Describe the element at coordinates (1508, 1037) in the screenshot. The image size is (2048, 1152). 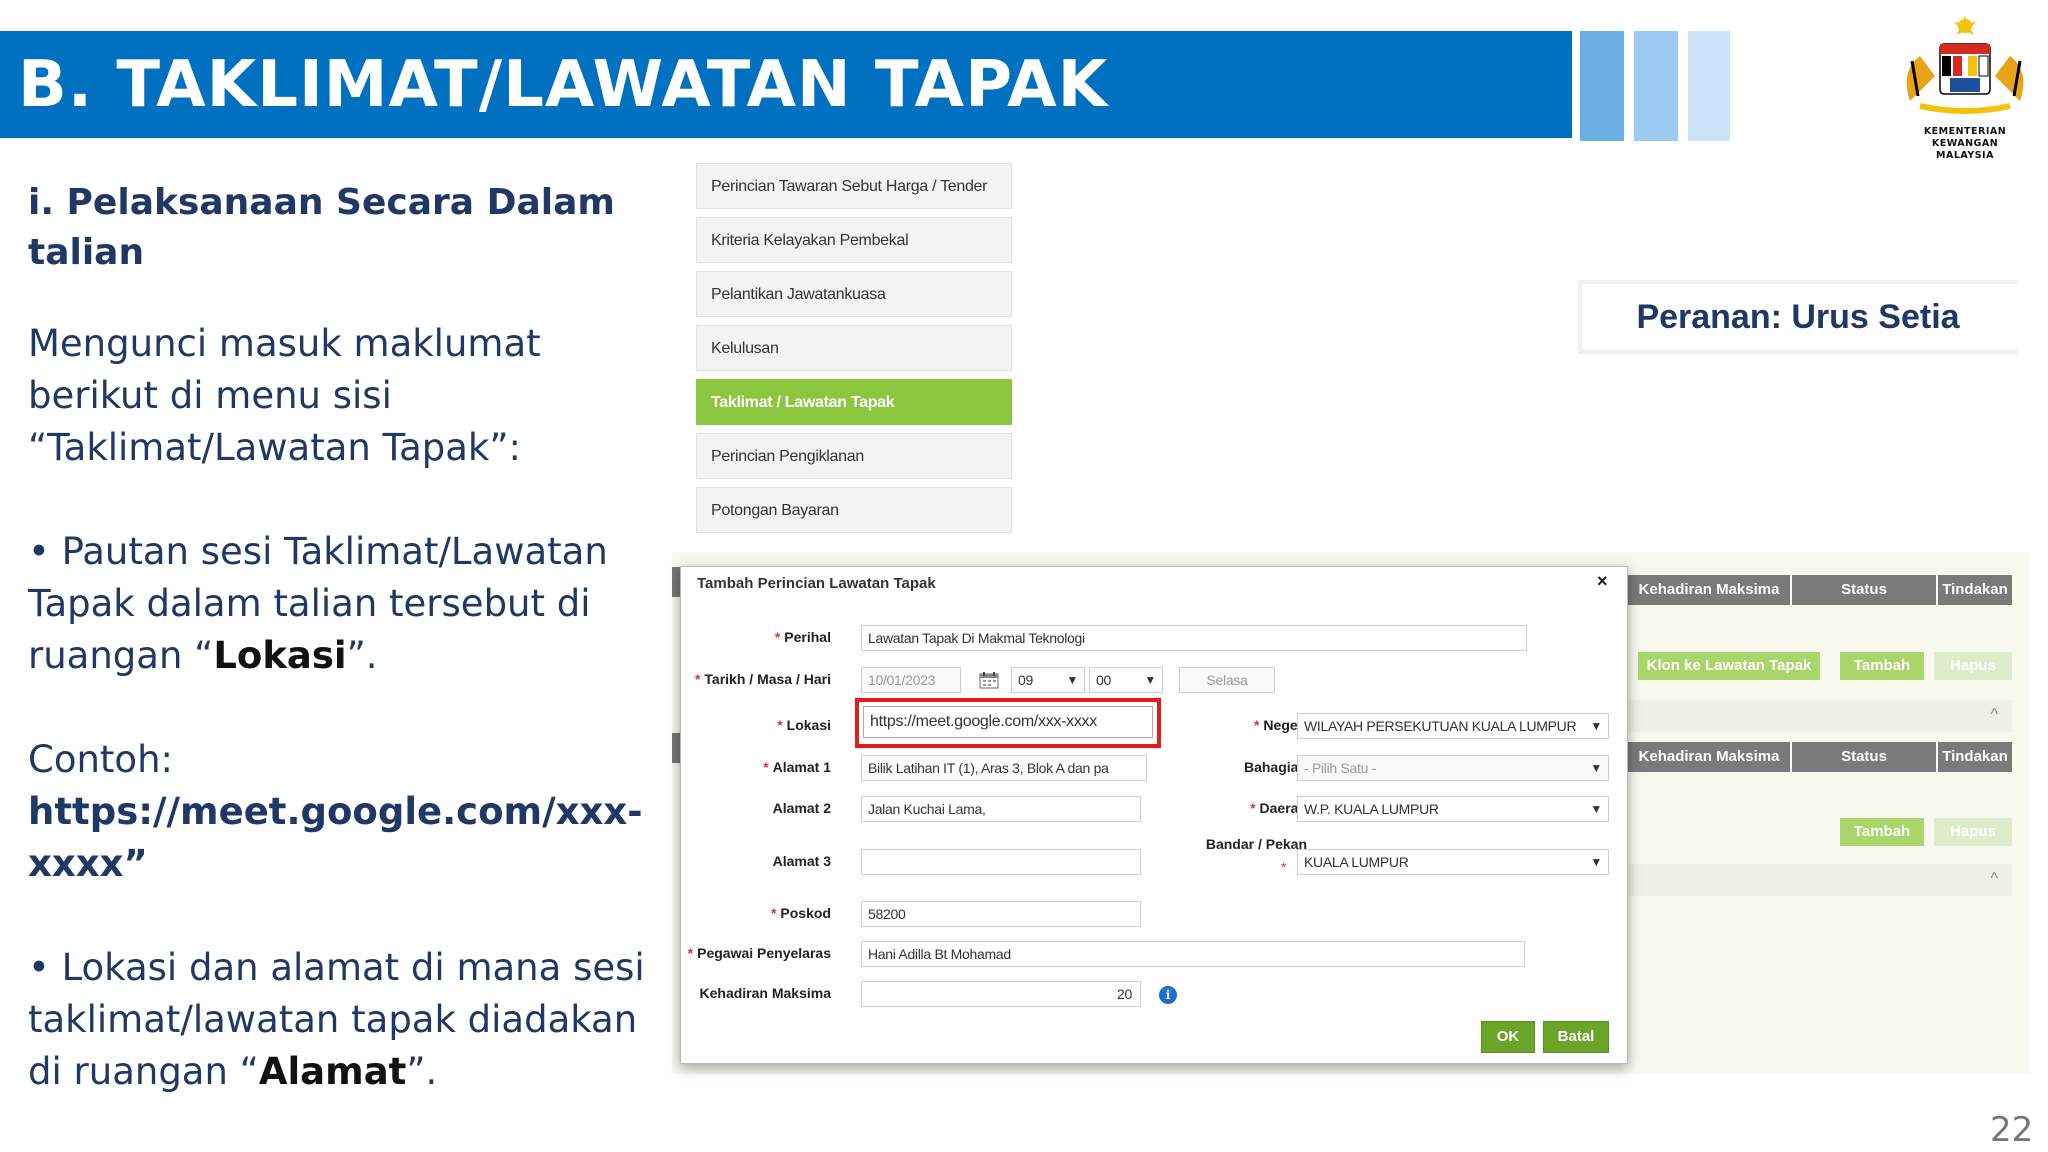
I see `ok-button: OK` at that location.